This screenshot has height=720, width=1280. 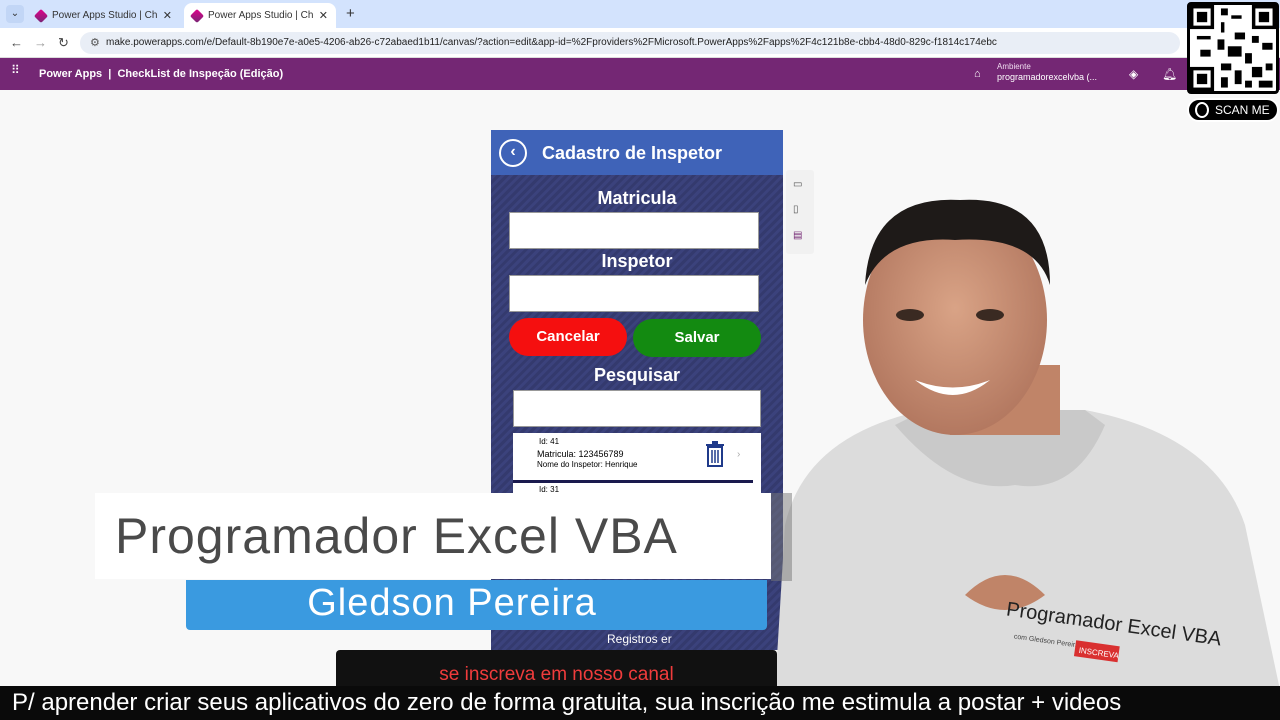 I want to click on copilot-icon: ◈, so click(x=1133, y=74).